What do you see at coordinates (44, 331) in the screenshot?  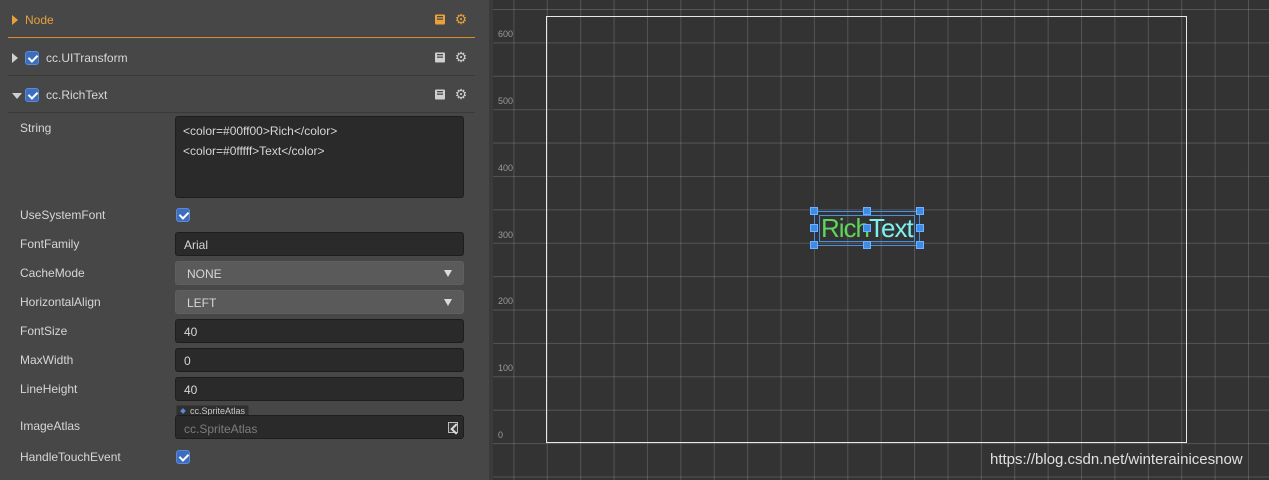 I see `font-size-label: FontSize` at bounding box center [44, 331].